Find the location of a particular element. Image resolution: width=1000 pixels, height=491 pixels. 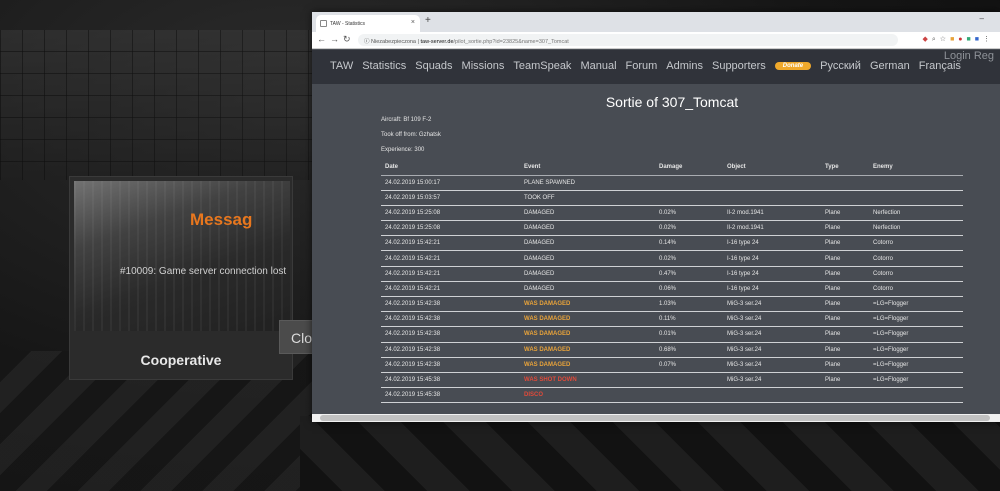

nav-item-manual: Manual is located at coordinates (598, 66).